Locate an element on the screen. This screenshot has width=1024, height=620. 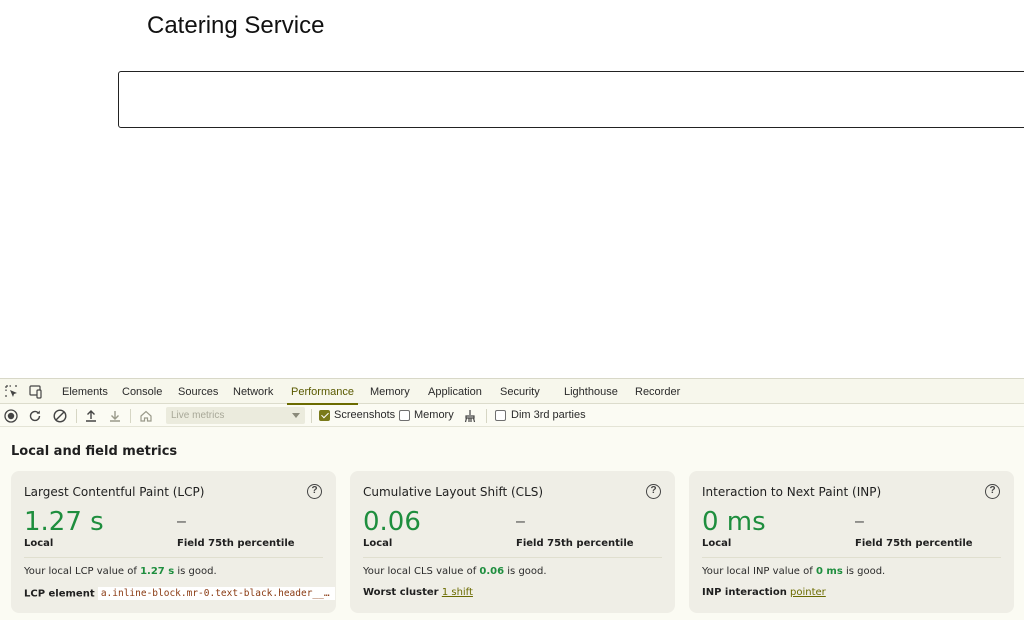
inp-local-label: Local is located at coordinates (717, 543).